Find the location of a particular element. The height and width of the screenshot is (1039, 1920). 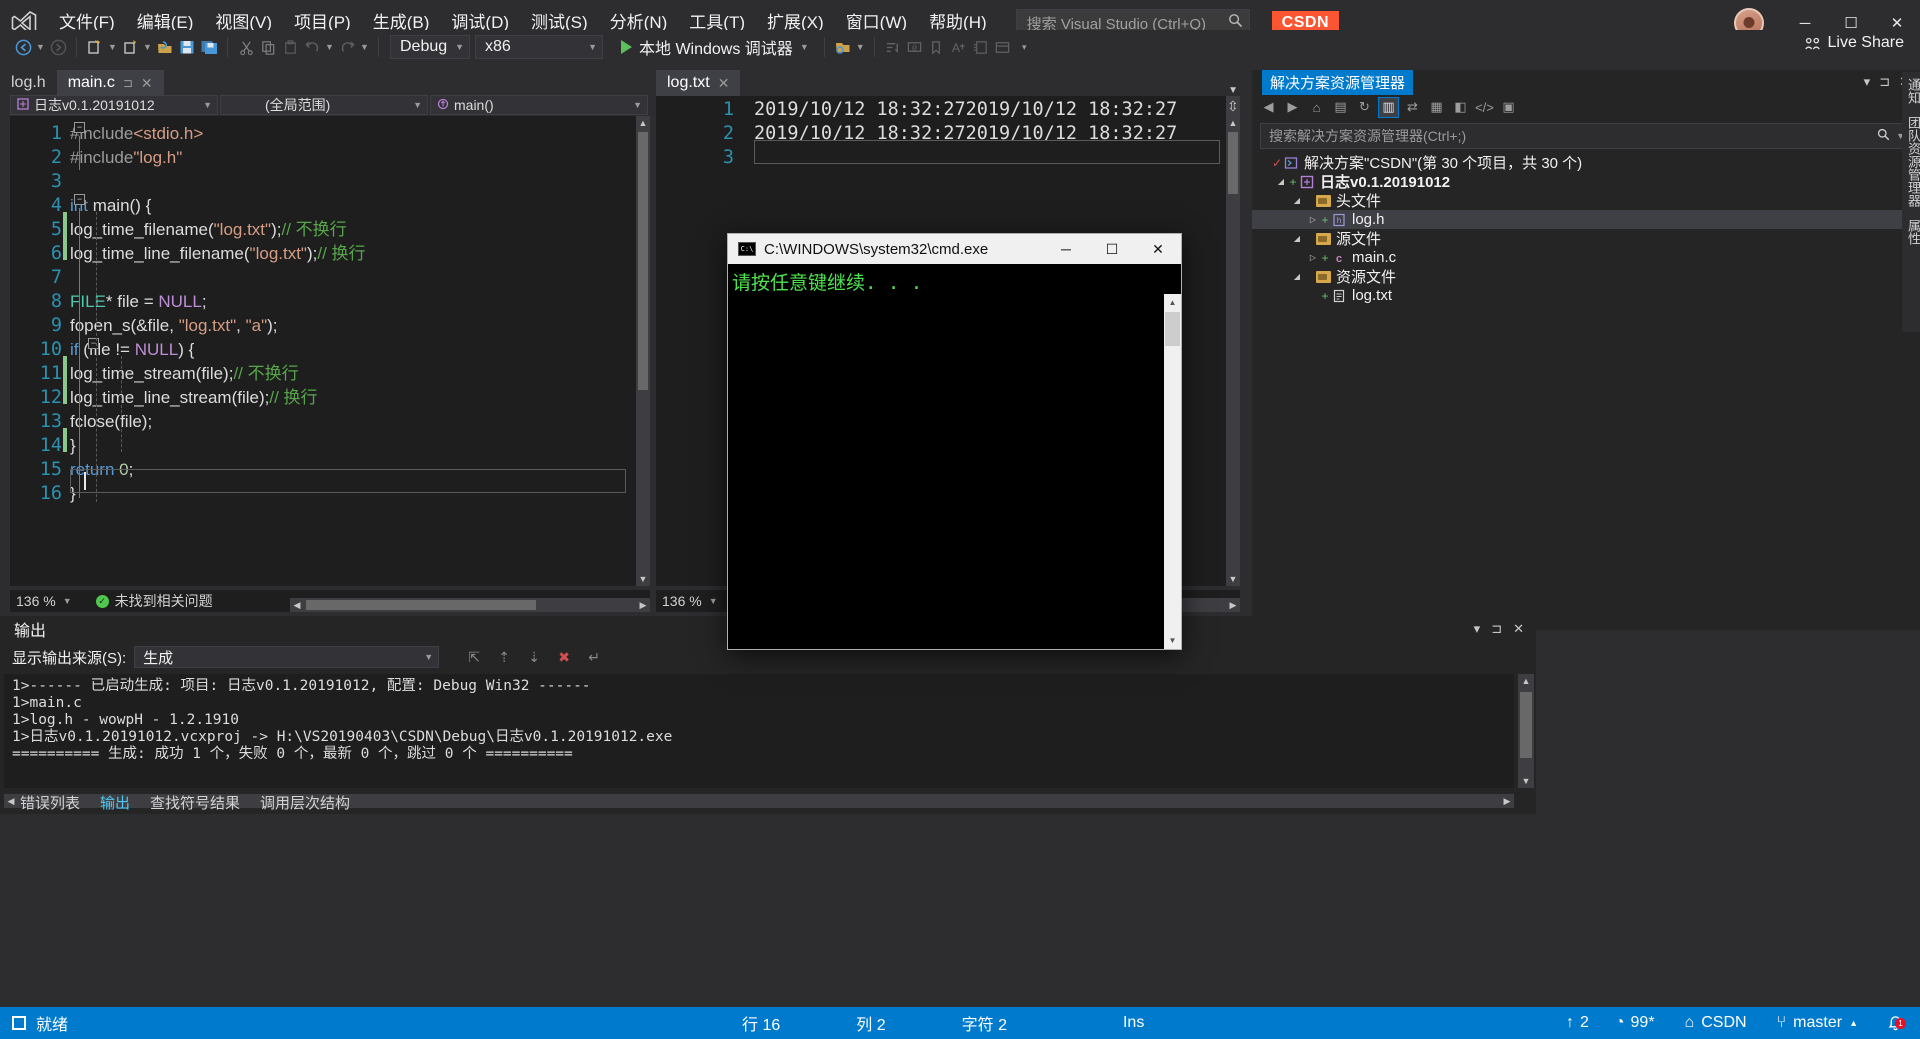

toggle-word-wrap-icon: ↵ is located at coordinates (594, 657).